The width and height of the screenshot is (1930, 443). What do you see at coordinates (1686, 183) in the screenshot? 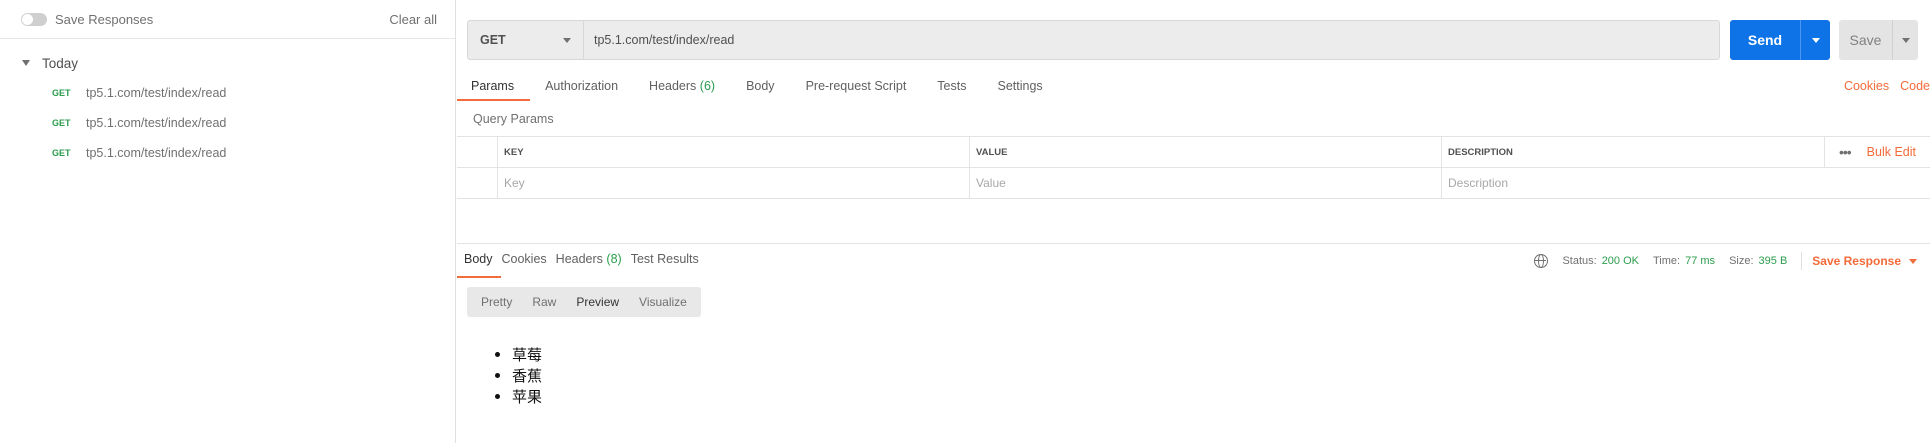
I see `description-input: Description` at bounding box center [1686, 183].